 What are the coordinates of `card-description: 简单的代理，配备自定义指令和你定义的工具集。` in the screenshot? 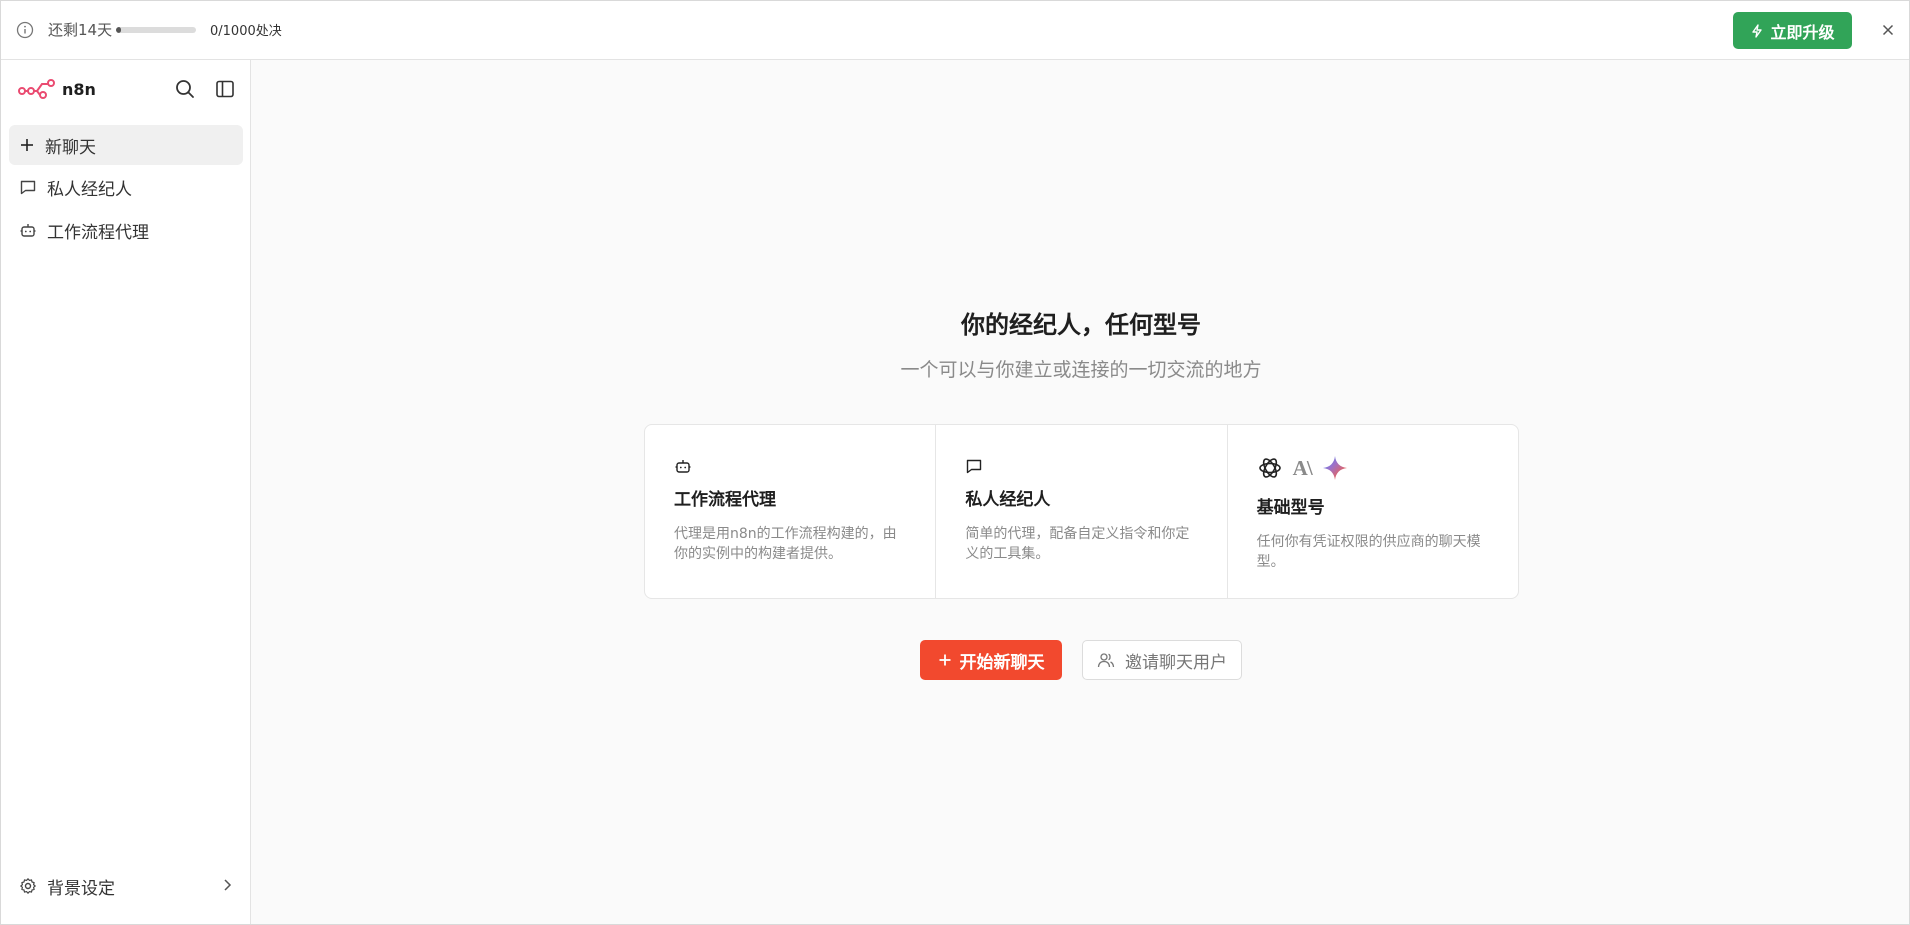 It's located at (1077, 544).